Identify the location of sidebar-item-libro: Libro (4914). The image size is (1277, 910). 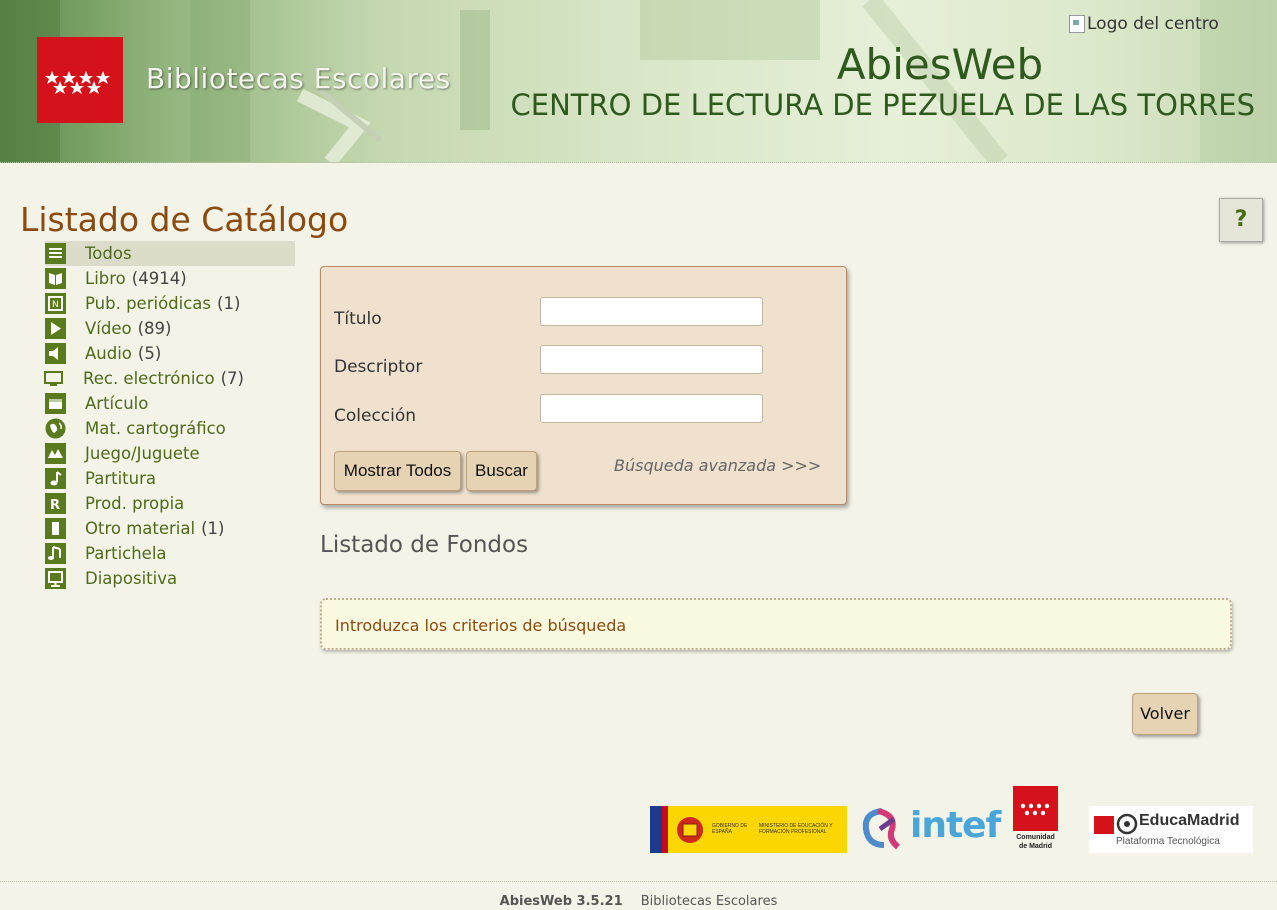
(170, 278).